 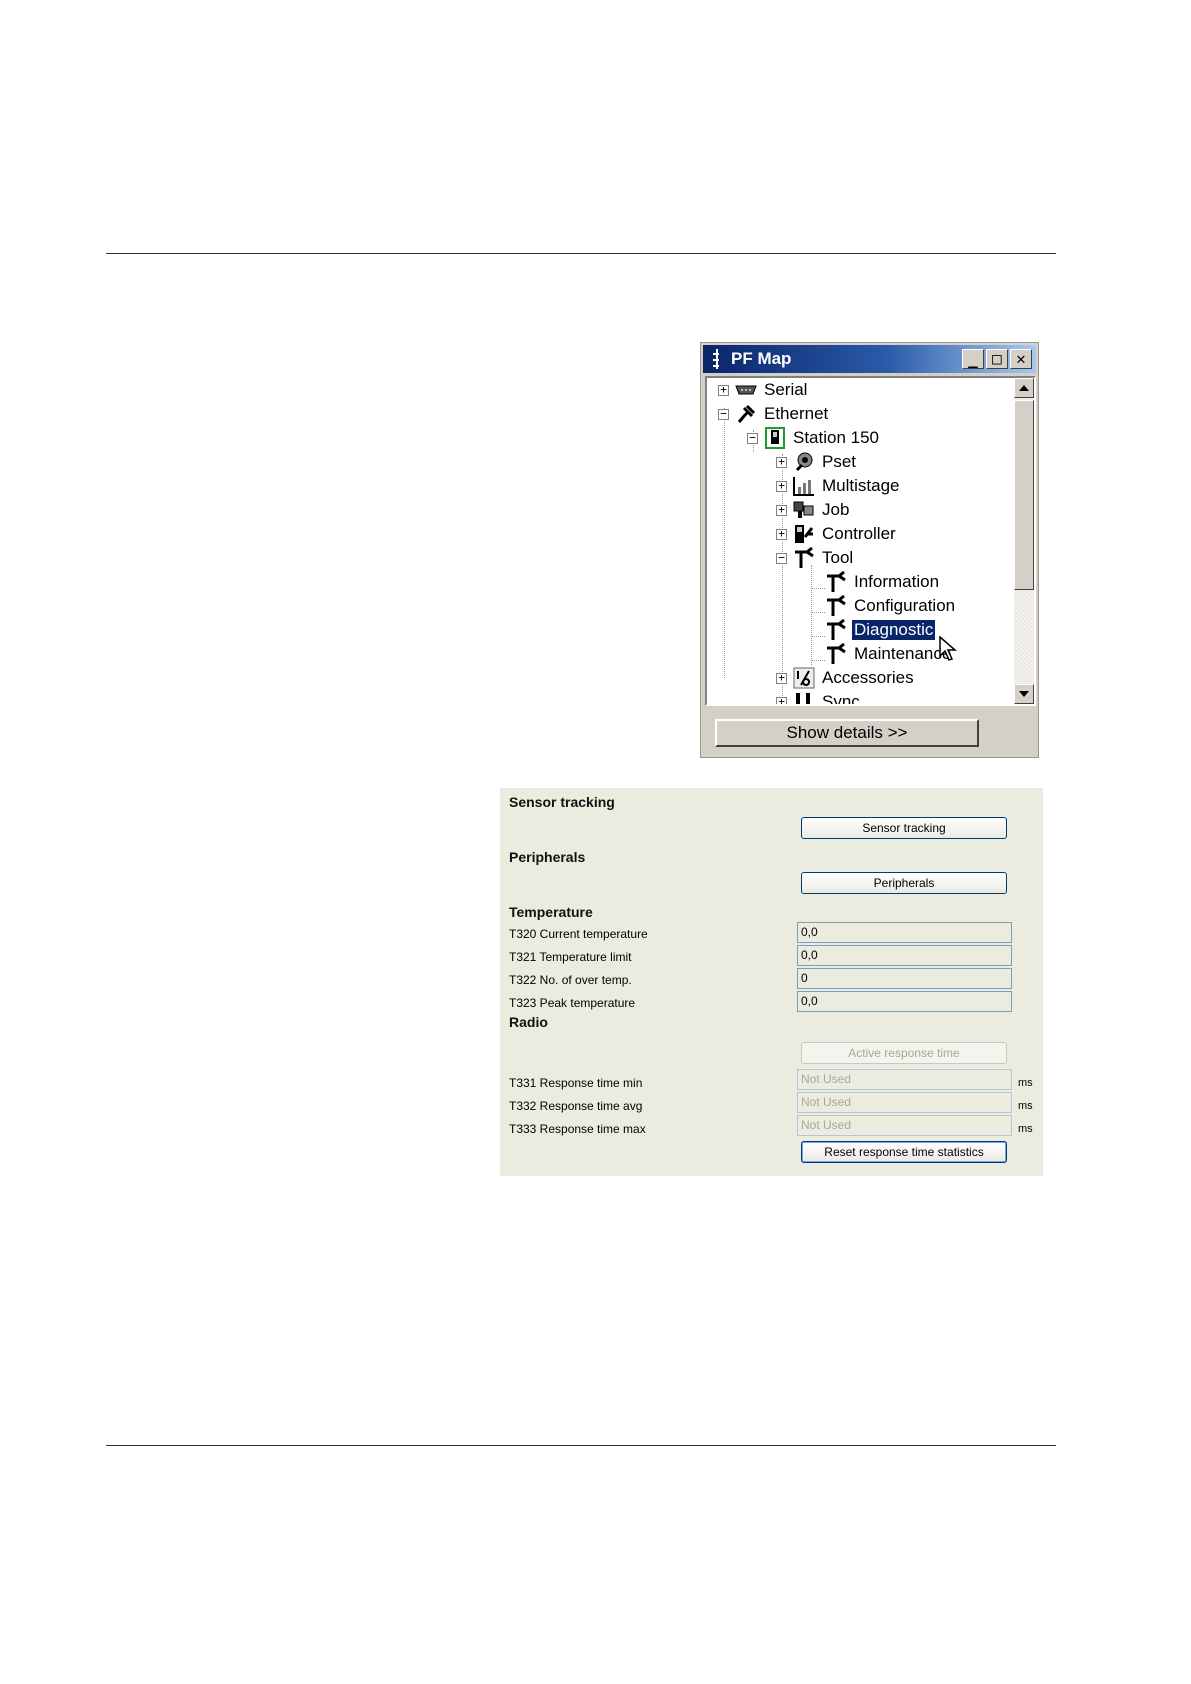 What do you see at coordinates (576, 1083) in the screenshot?
I see `t331-label: T331 Response time min` at bounding box center [576, 1083].